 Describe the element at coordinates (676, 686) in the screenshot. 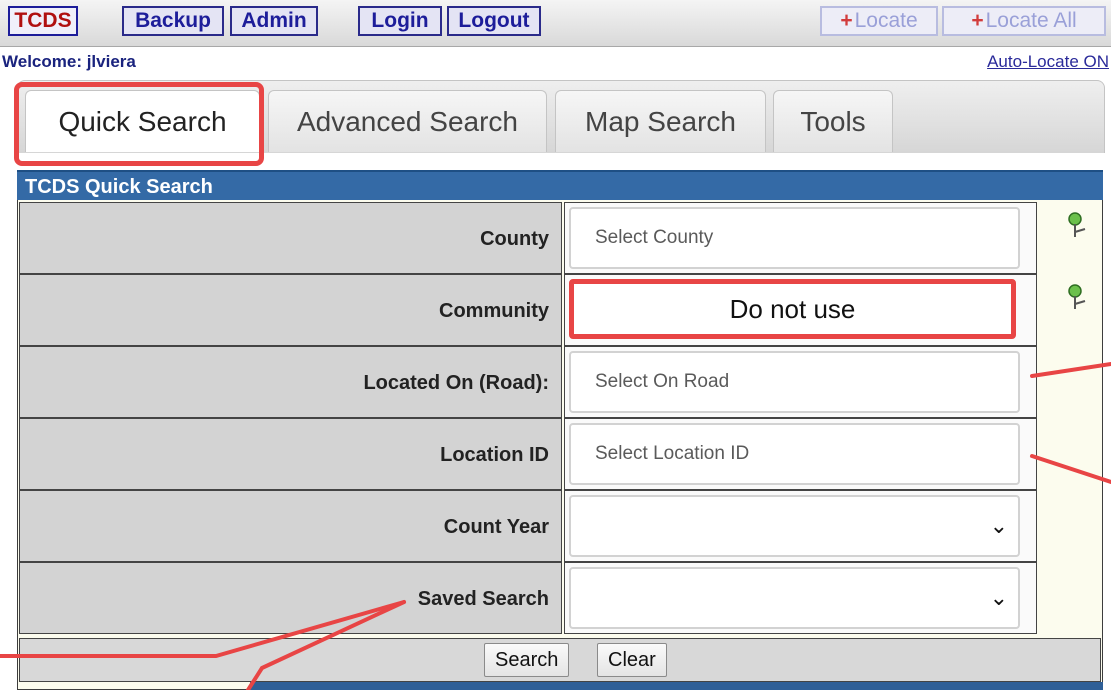

I see `footer-strip` at that location.